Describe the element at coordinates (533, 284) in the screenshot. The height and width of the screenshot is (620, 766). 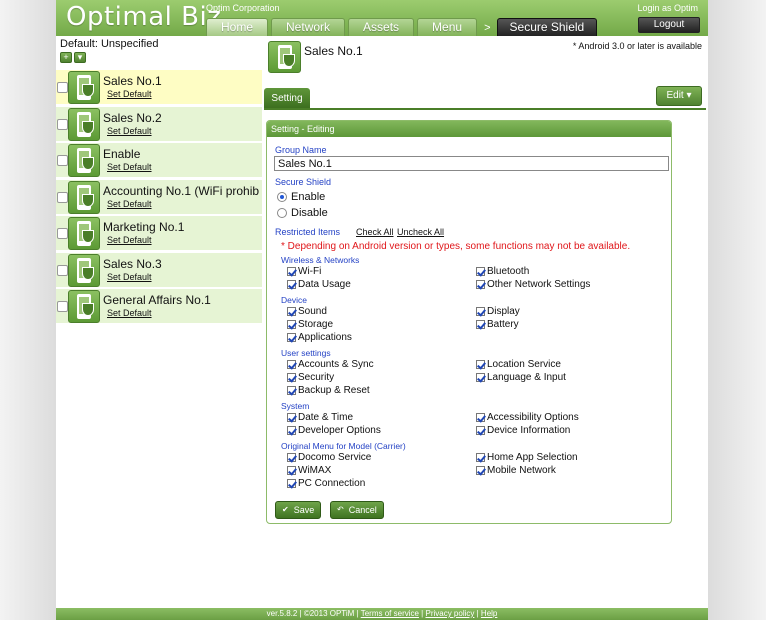
I see `restricted-item: Other Network Settings` at that location.